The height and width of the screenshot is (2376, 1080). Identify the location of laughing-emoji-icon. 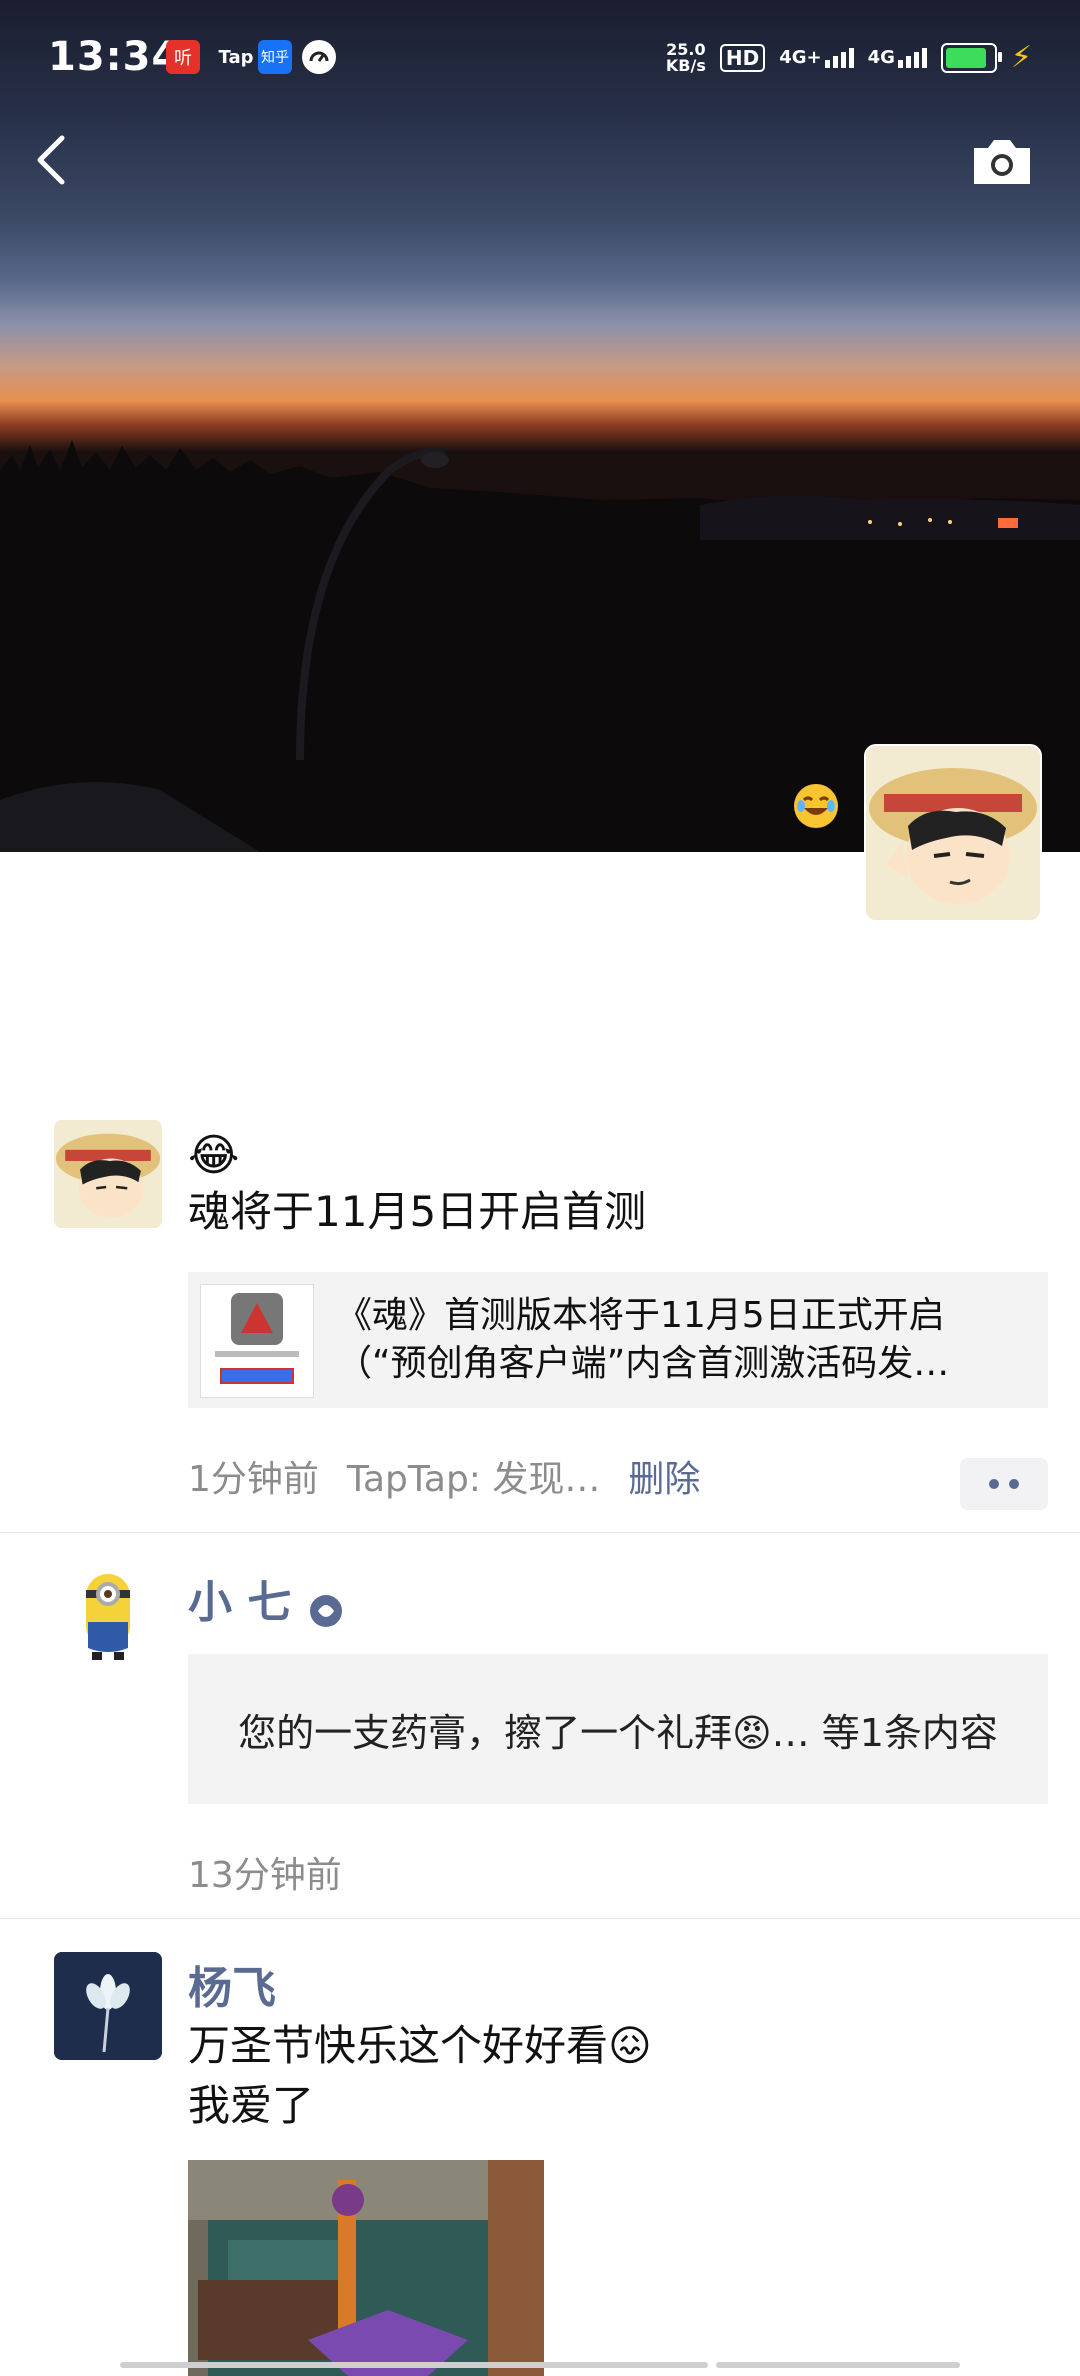
(816, 806).